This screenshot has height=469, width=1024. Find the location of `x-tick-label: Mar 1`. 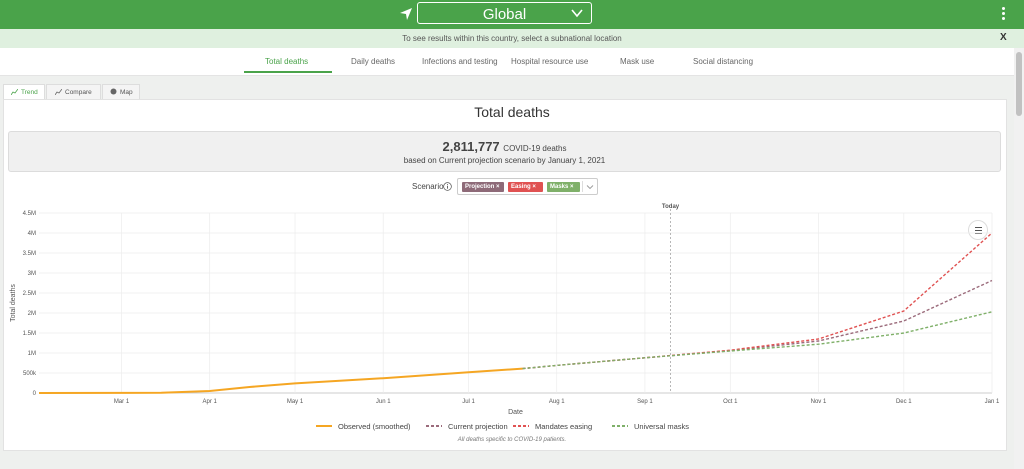

x-tick-label: Mar 1 is located at coordinates (122, 402).